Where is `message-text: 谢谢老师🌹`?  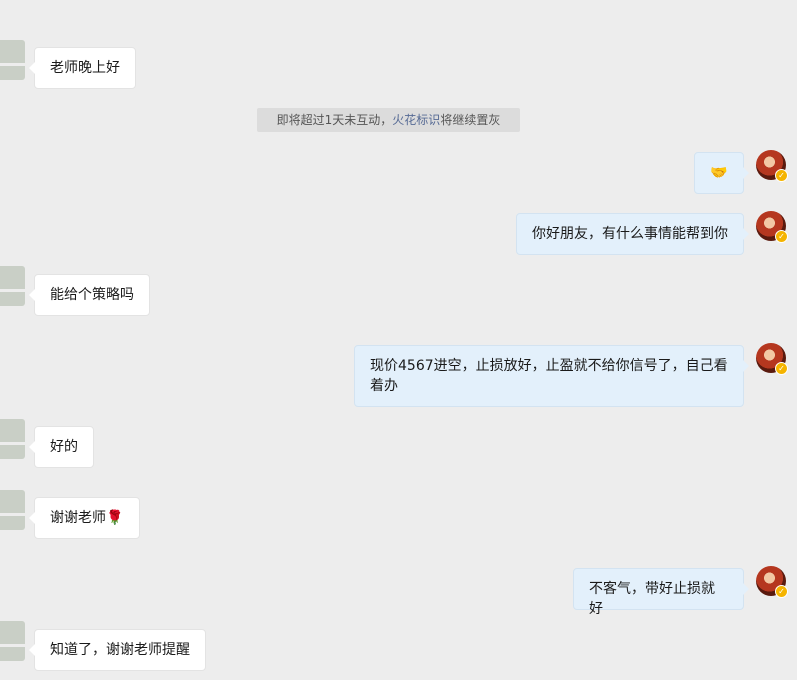 message-text: 谢谢老师🌹 is located at coordinates (87, 518).